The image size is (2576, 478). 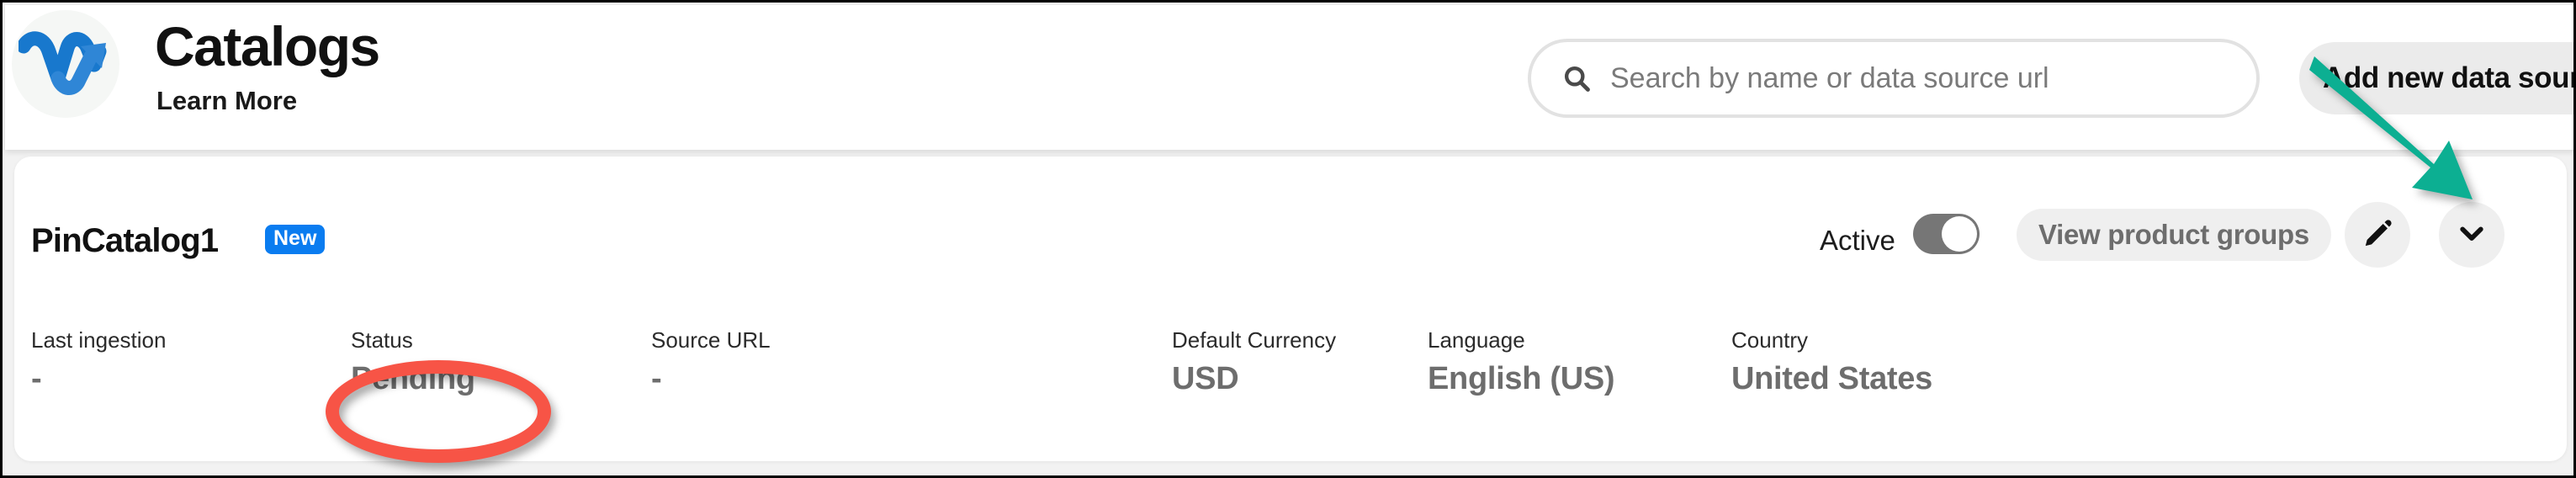 I want to click on column-status: Status Pending, so click(x=413, y=361).